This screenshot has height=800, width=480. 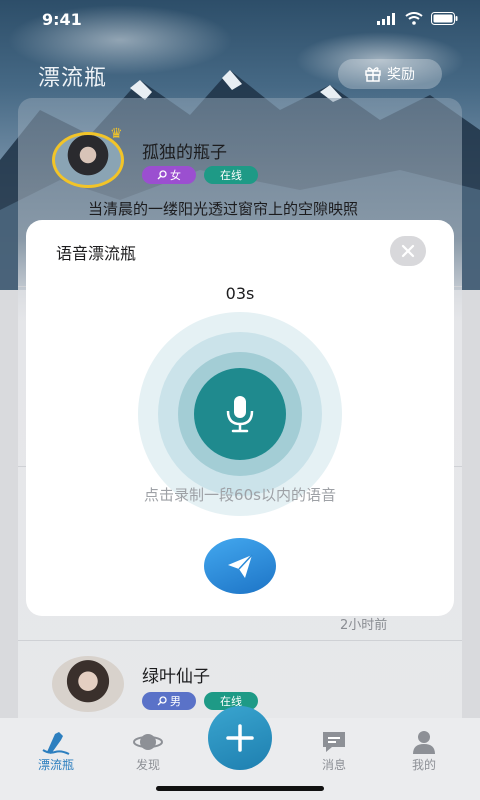 What do you see at coordinates (169, 175) in the screenshot?
I see `gender-tag: 女` at bounding box center [169, 175].